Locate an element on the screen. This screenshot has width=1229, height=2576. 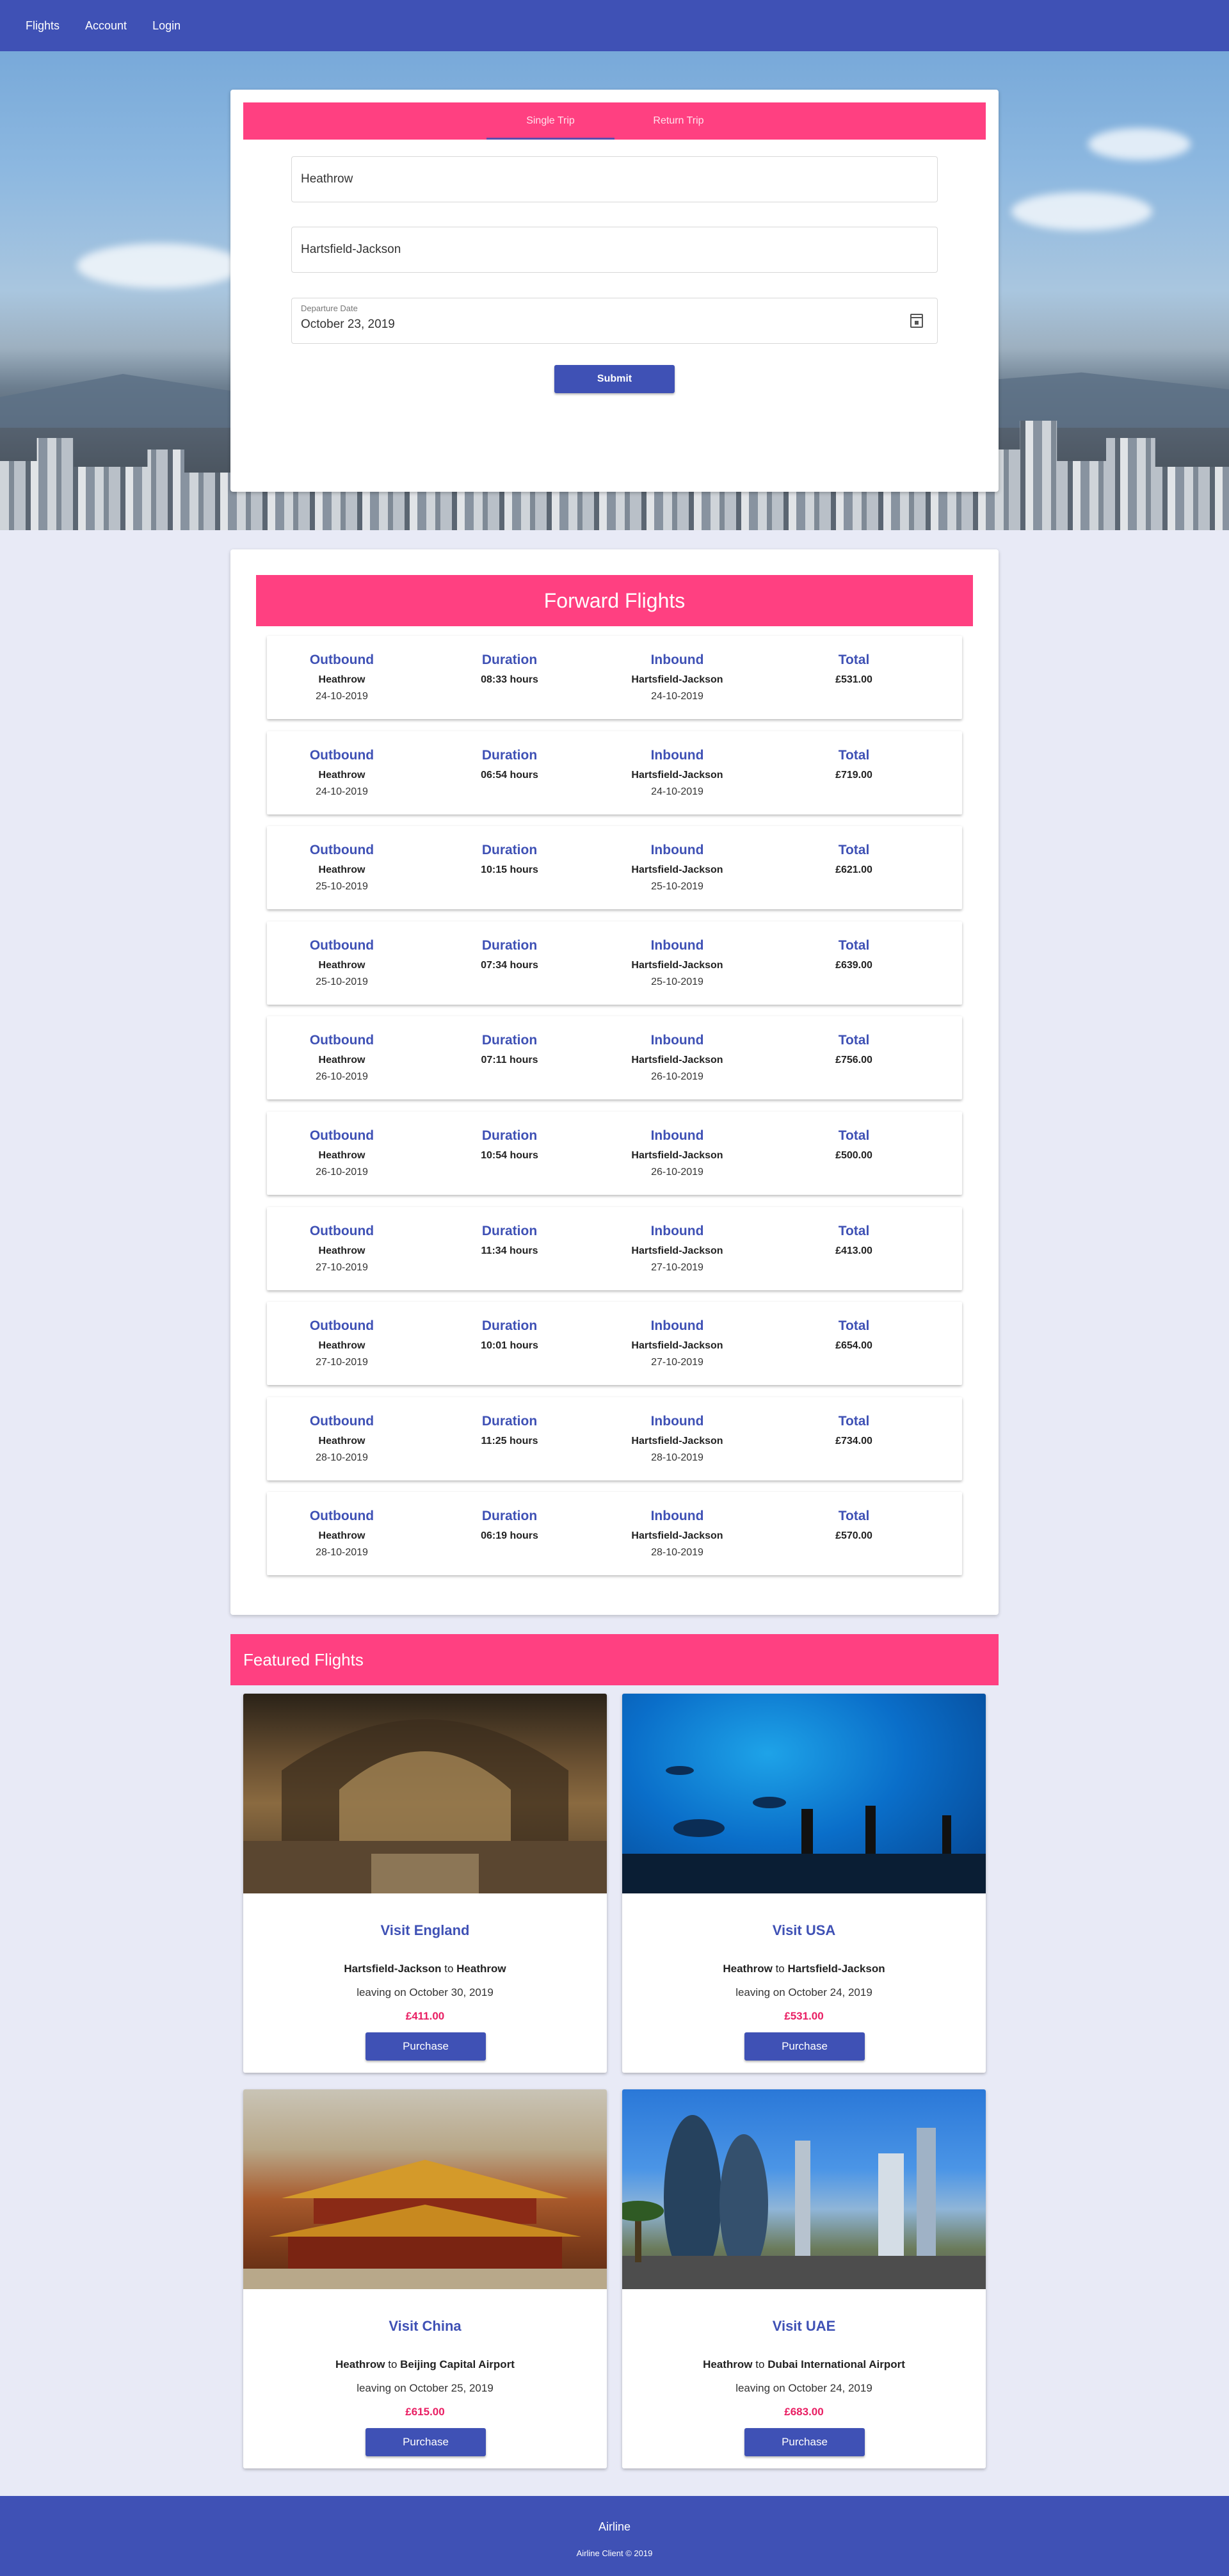
origin-field: Heathrow is located at coordinates (614, 179).